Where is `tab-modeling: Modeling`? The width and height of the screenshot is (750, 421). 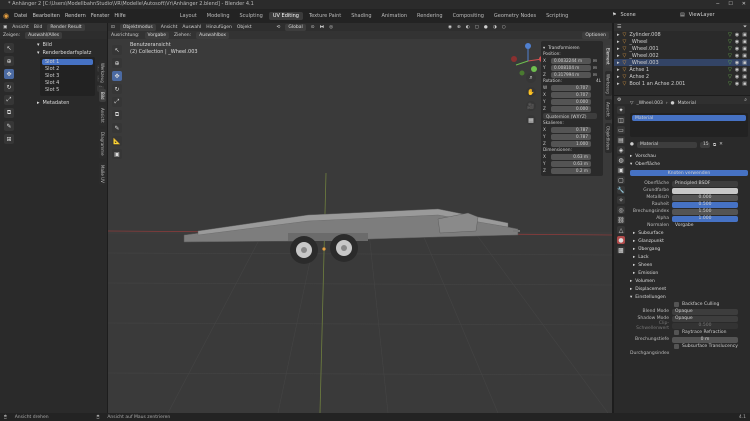 tab-modeling: Modeling is located at coordinates (218, 16).